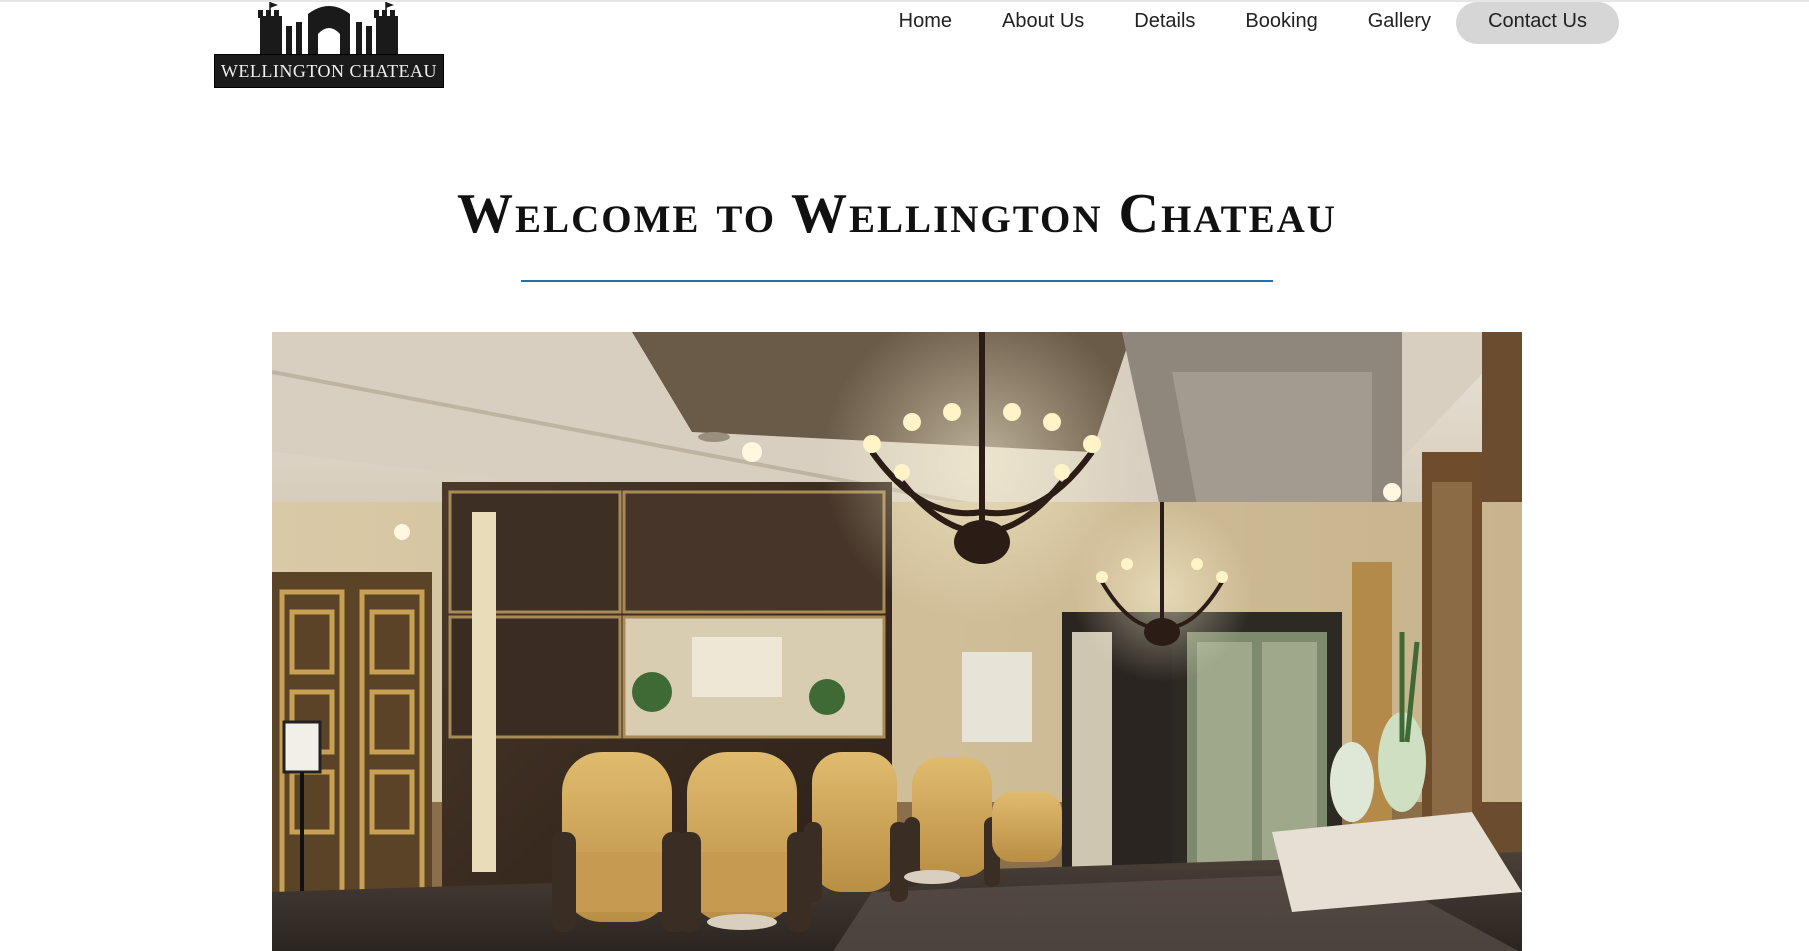 This screenshot has width=1809, height=951. I want to click on nav-details: Details, so click(1164, 23).